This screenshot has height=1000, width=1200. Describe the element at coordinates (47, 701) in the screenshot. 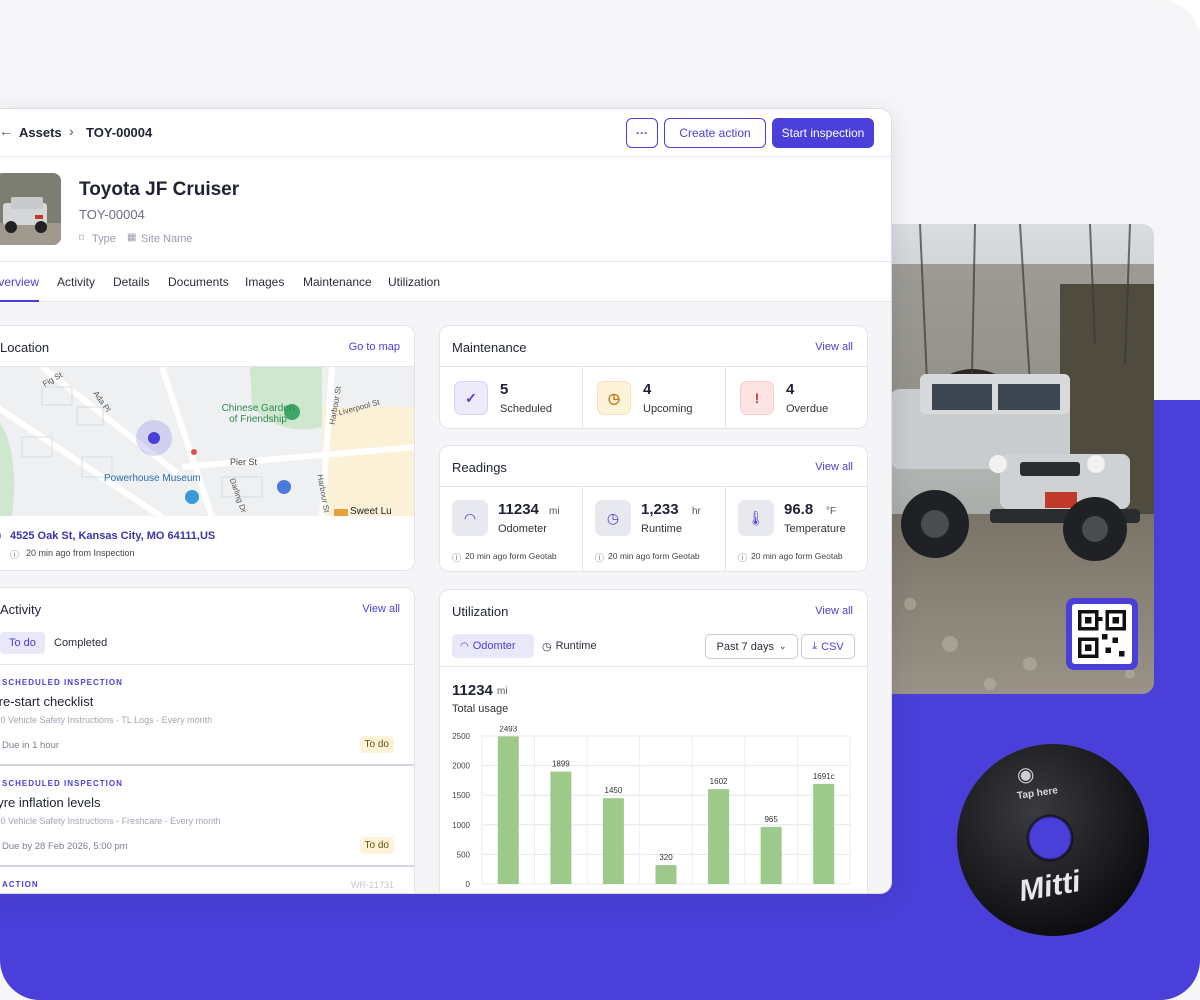

I see `activity-title: Pre-start checklist` at that location.